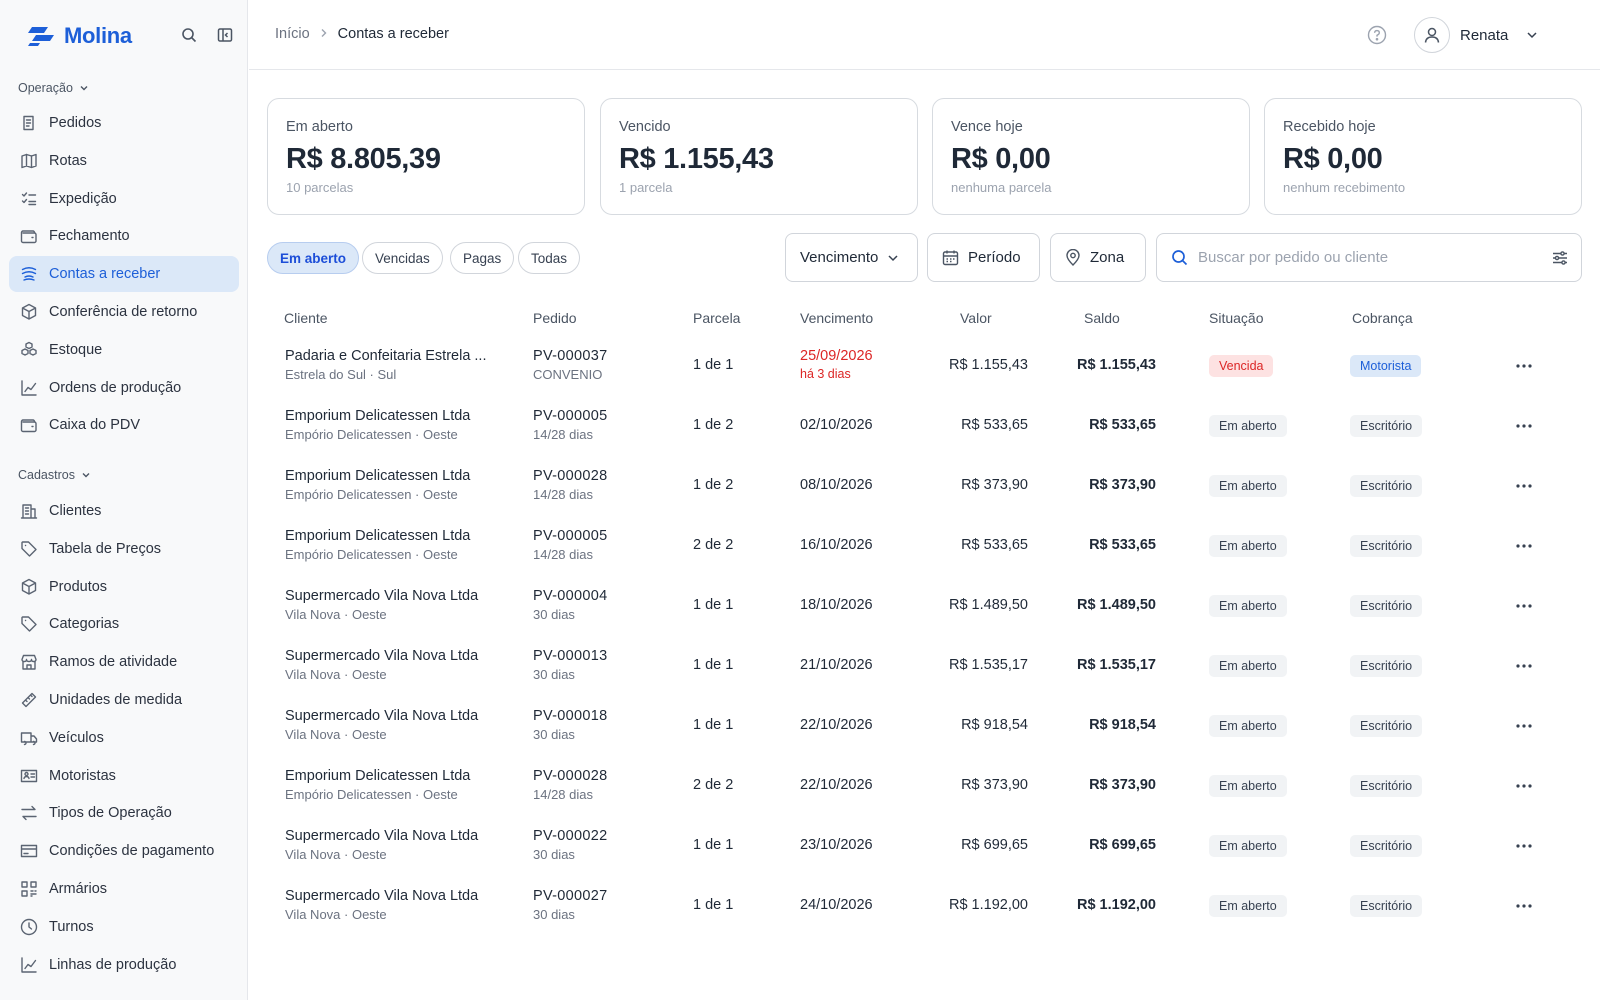 The height and width of the screenshot is (1000, 1600). What do you see at coordinates (124, 587) in the screenshot?
I see `sidebar-item-produtos: Produtos` at bounding box center [124, 587].